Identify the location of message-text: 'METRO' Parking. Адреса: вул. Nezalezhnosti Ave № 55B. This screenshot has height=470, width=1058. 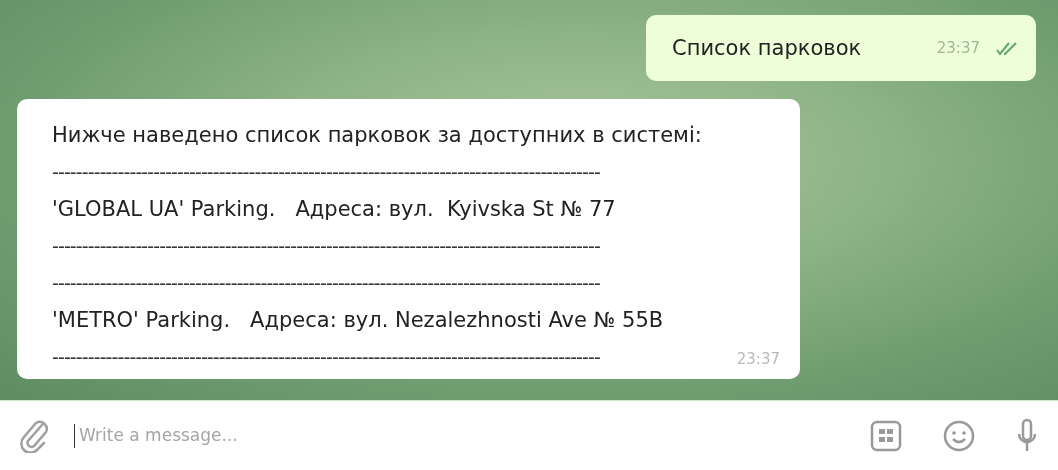
(358, 320).